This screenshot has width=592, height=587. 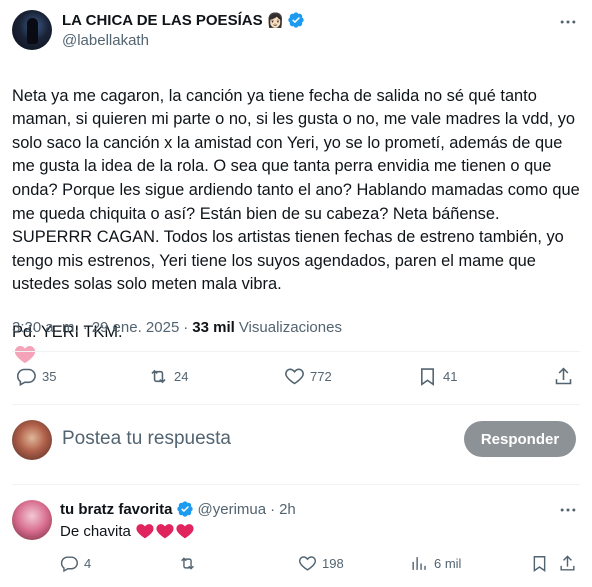 I want to click on reply-composer: Postea tu respuesta Responder, so click(x=296, y=440).